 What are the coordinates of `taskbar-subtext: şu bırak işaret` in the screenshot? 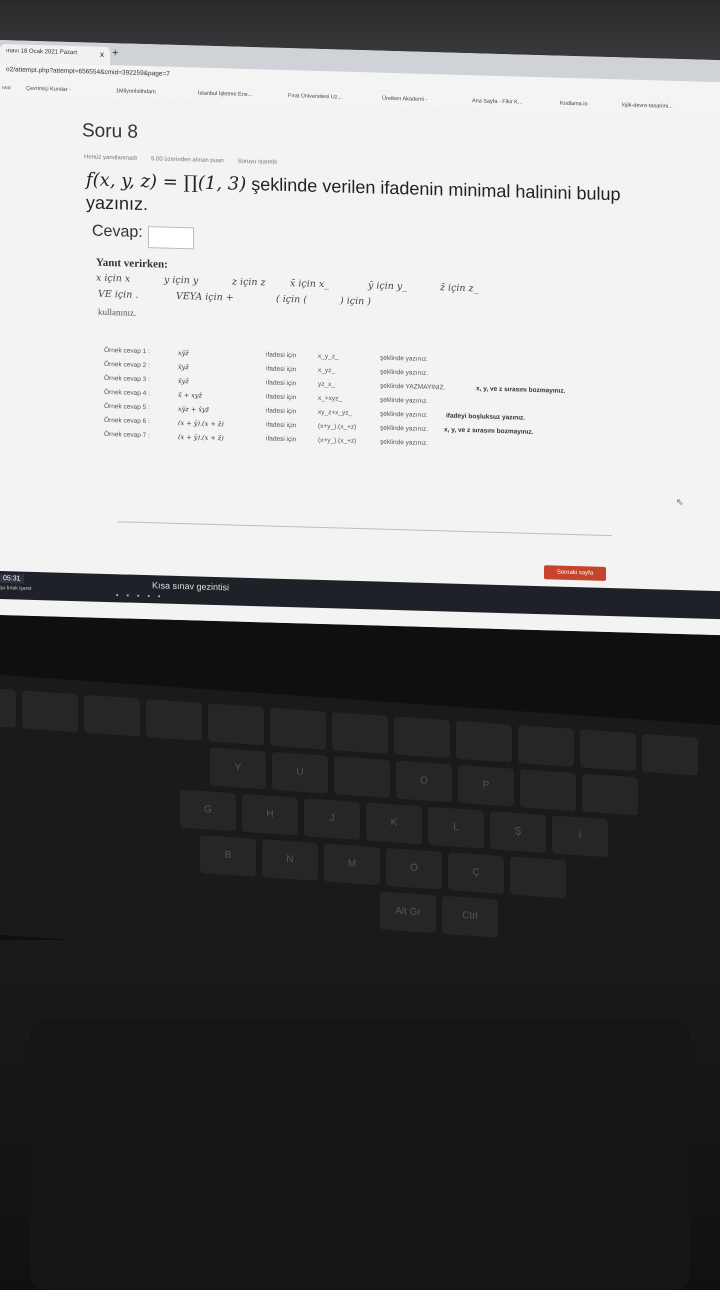 It's located at (16, 588).